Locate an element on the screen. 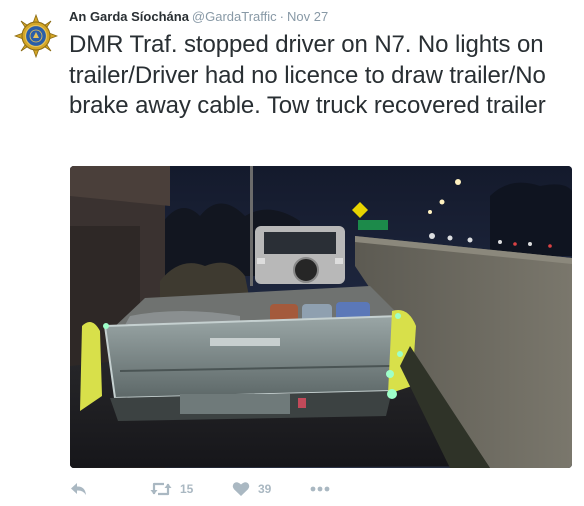 This screenshot has width=584, height=506. reply-button is located at coordinates (79, 489).